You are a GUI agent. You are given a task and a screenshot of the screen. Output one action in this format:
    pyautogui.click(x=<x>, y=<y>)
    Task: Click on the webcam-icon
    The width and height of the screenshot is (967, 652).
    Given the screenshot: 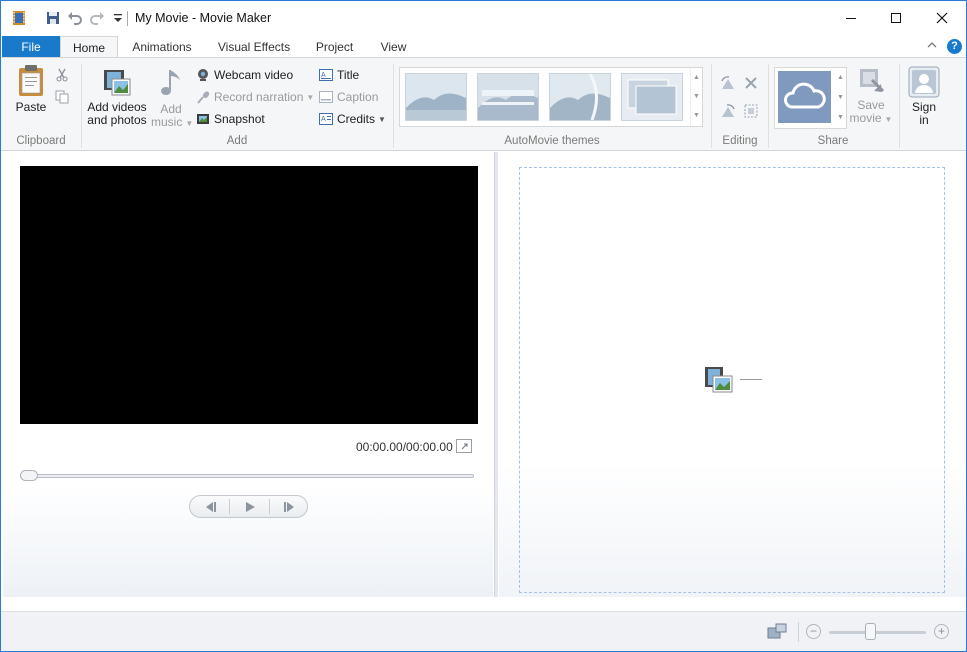 What is the action you would take?
    pyautogui.click(x=203, y=75)
    